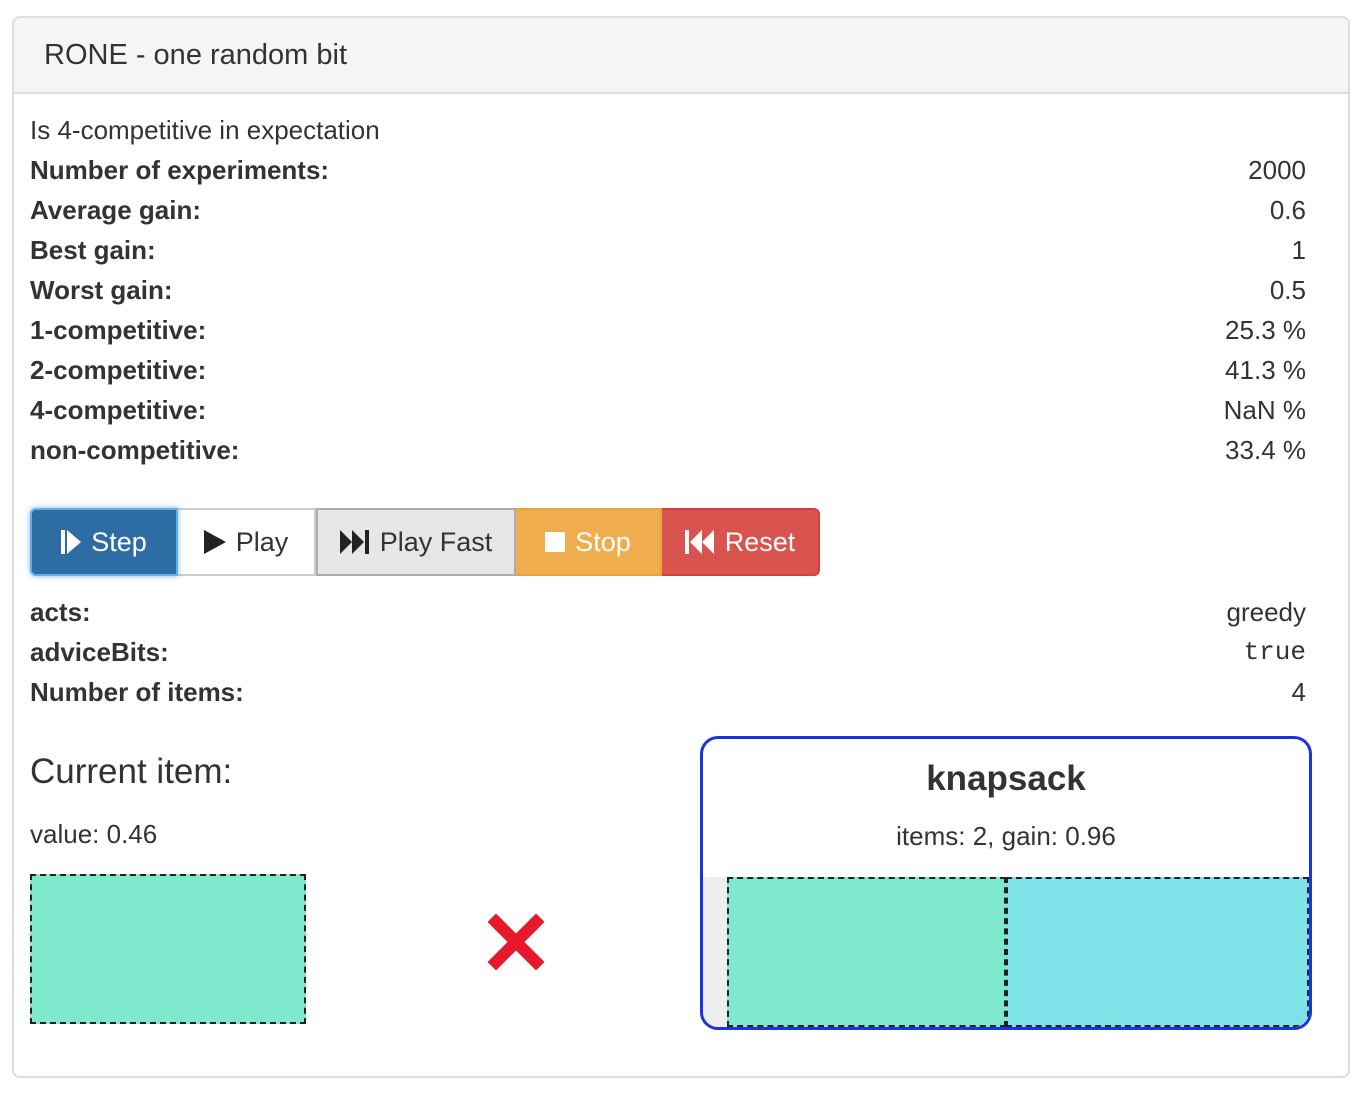  What do you see at coordinates (99, 652) in the screenshot?
I see `param-label: adviceBits:` at bounding box center [99, 652].